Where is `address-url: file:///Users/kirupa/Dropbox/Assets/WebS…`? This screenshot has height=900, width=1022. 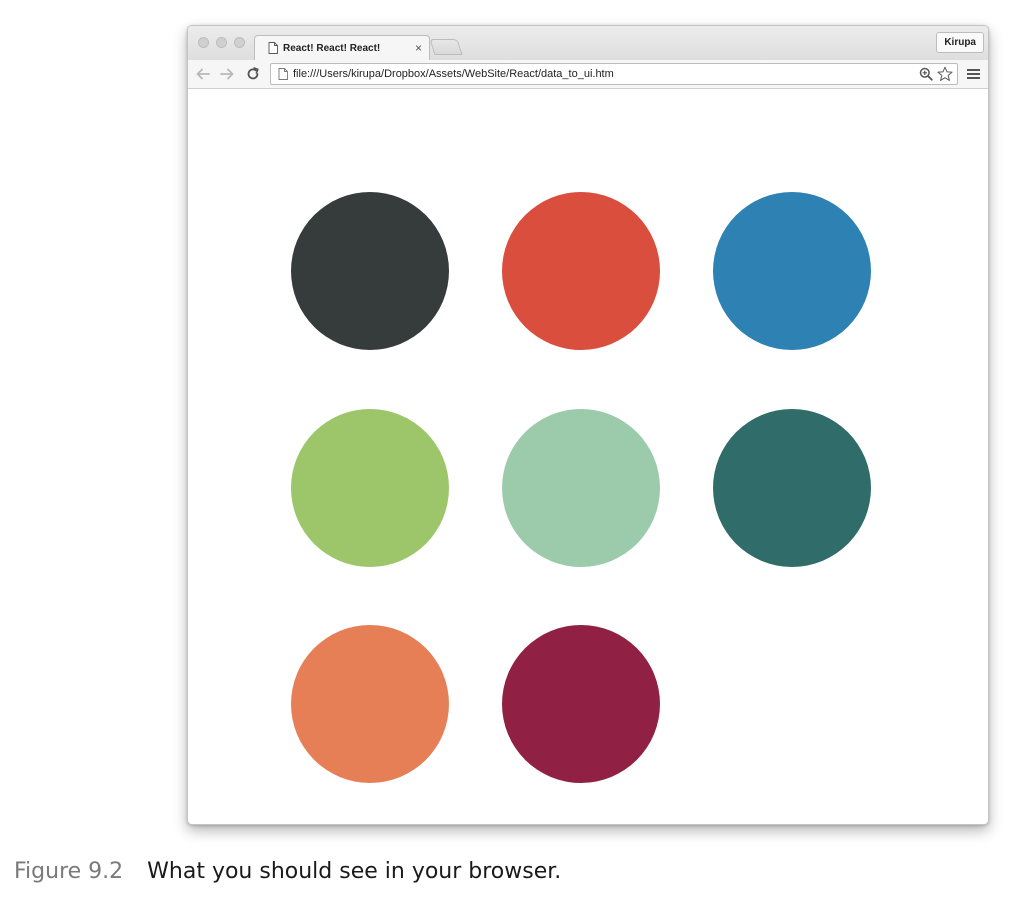
address-url: file:///Users/kirupa/Dropbox/Assets/WebS… is located at coordinates (453, 74).